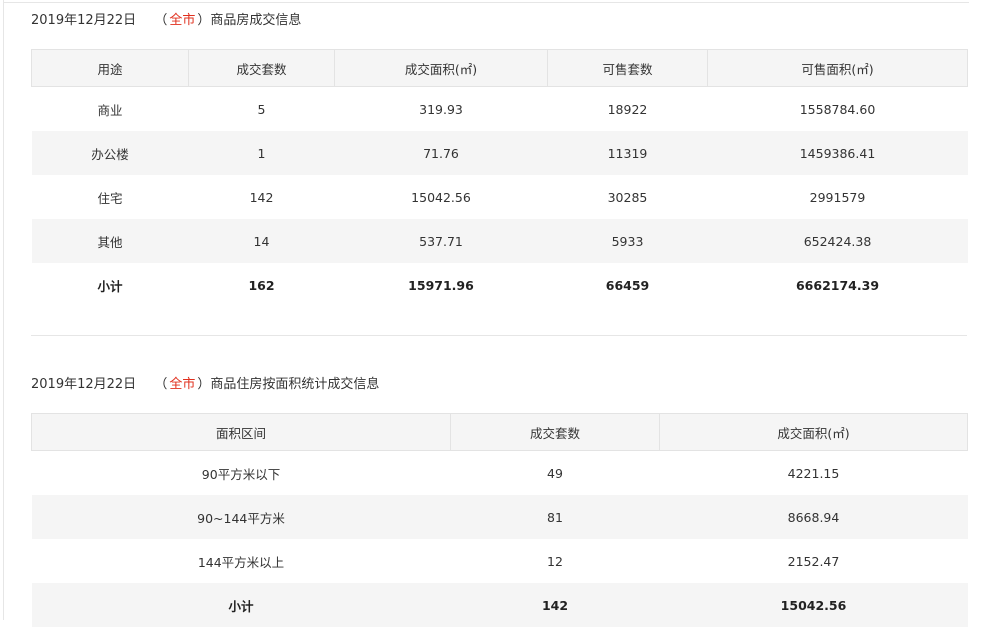 This screenshot has height=627, width=993. What do you see at coordinates (837, 285) in the screenshot?
I see `cell-total-available-area: 6662174.39` at bounding box center [837, 285].